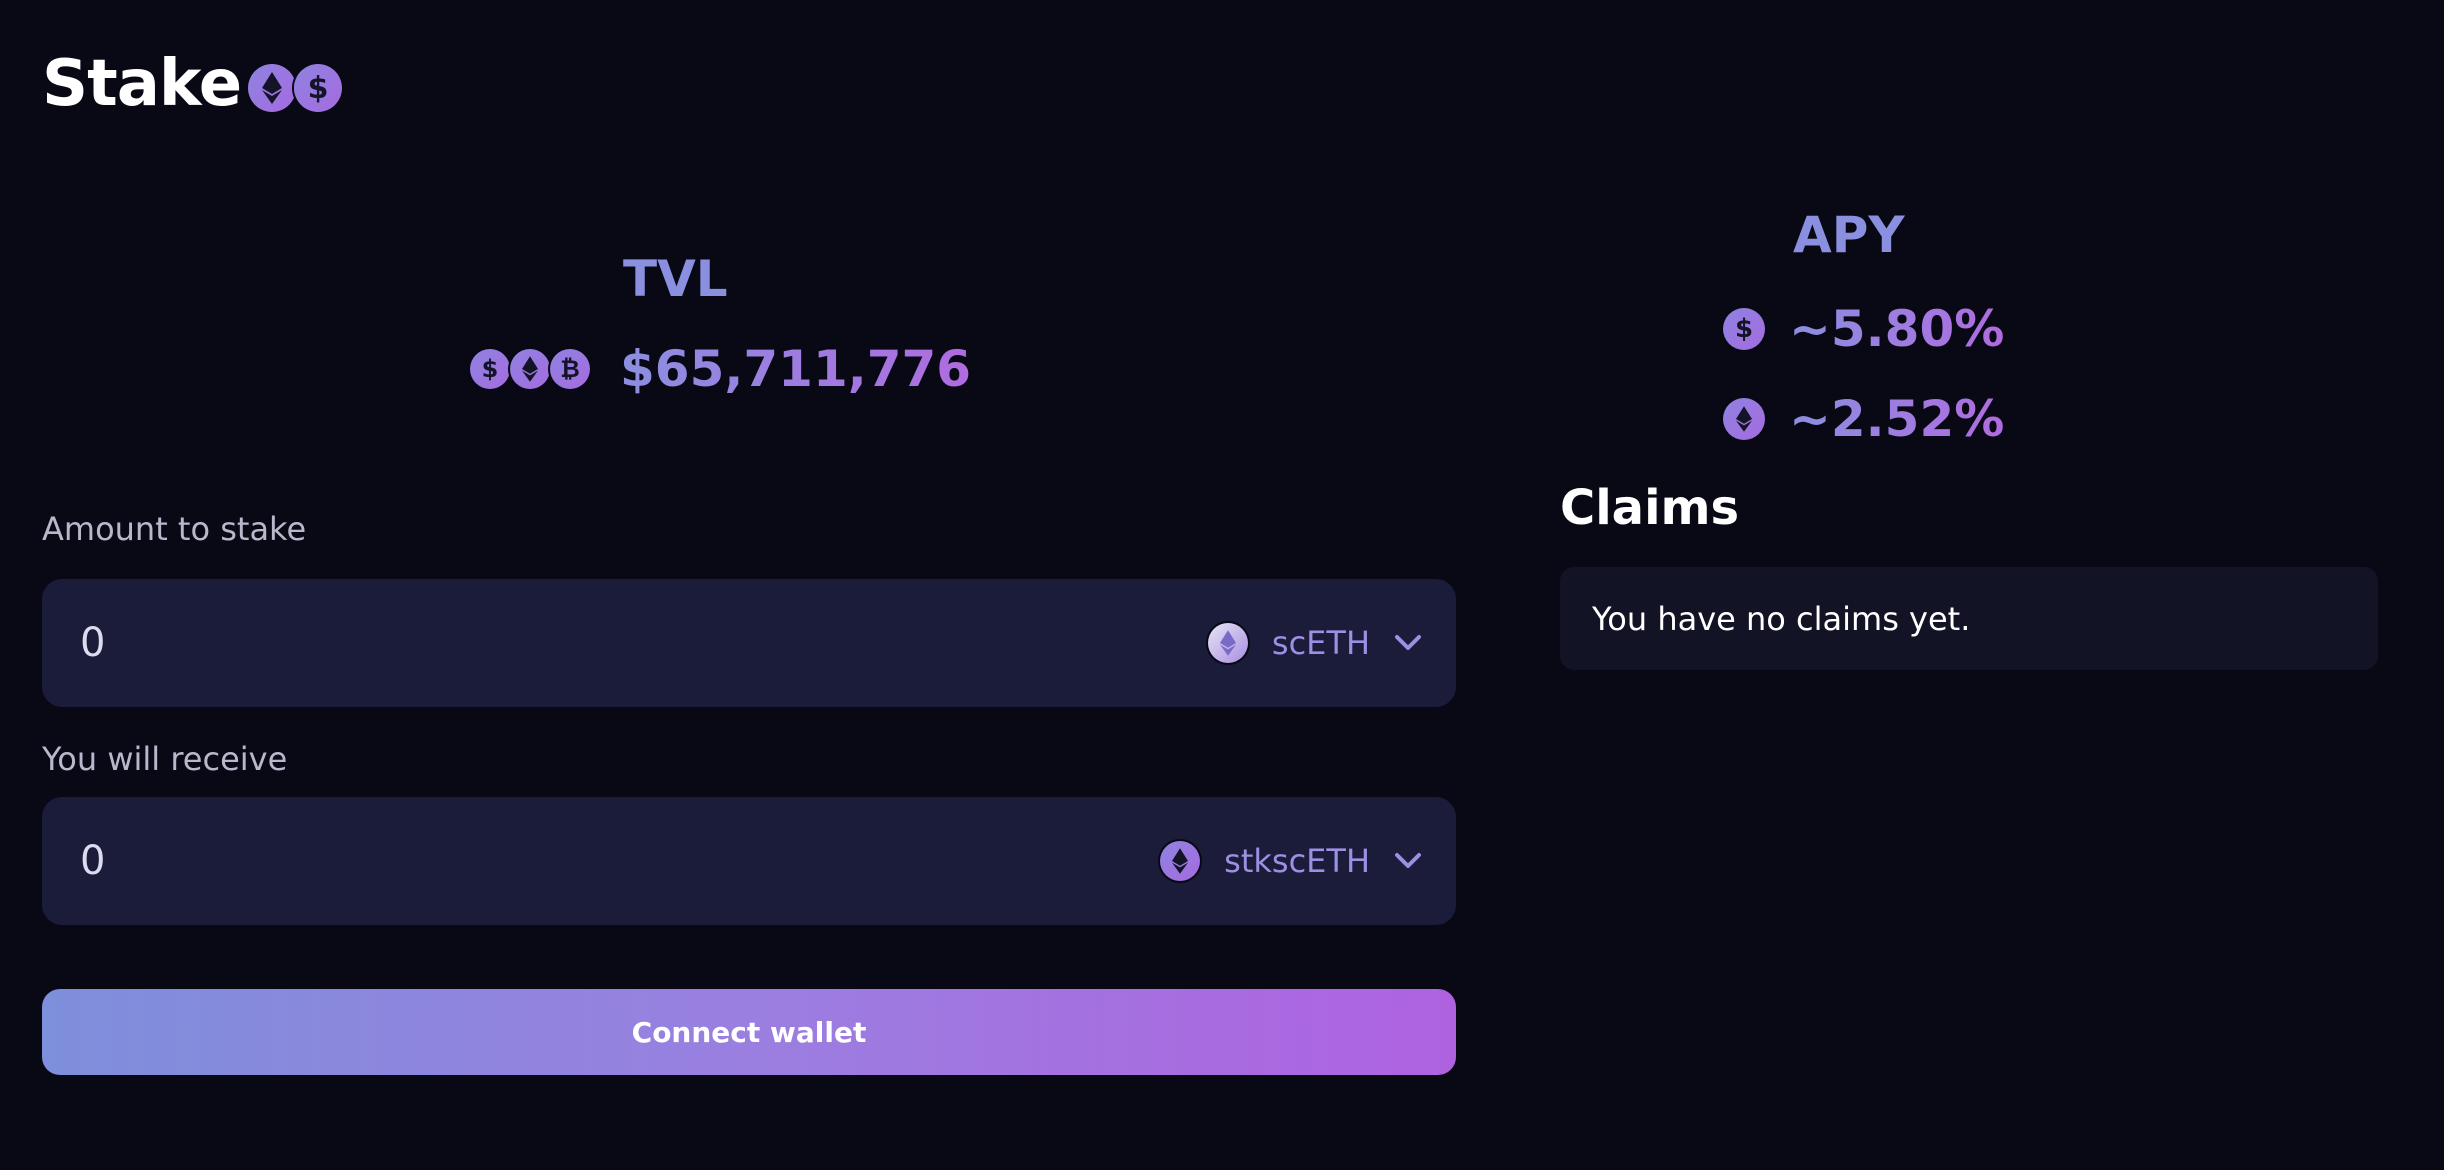  Describe the element at coordinates (749, 1032) in the screenshot. I see `connect-wallet-button: Connect wallet` at that location.